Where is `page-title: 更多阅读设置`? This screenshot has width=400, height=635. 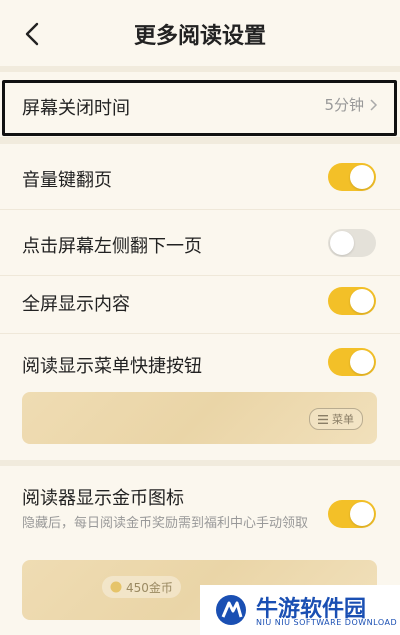
page-title: 更多阅读设置 is located at coordinates (199, 36).